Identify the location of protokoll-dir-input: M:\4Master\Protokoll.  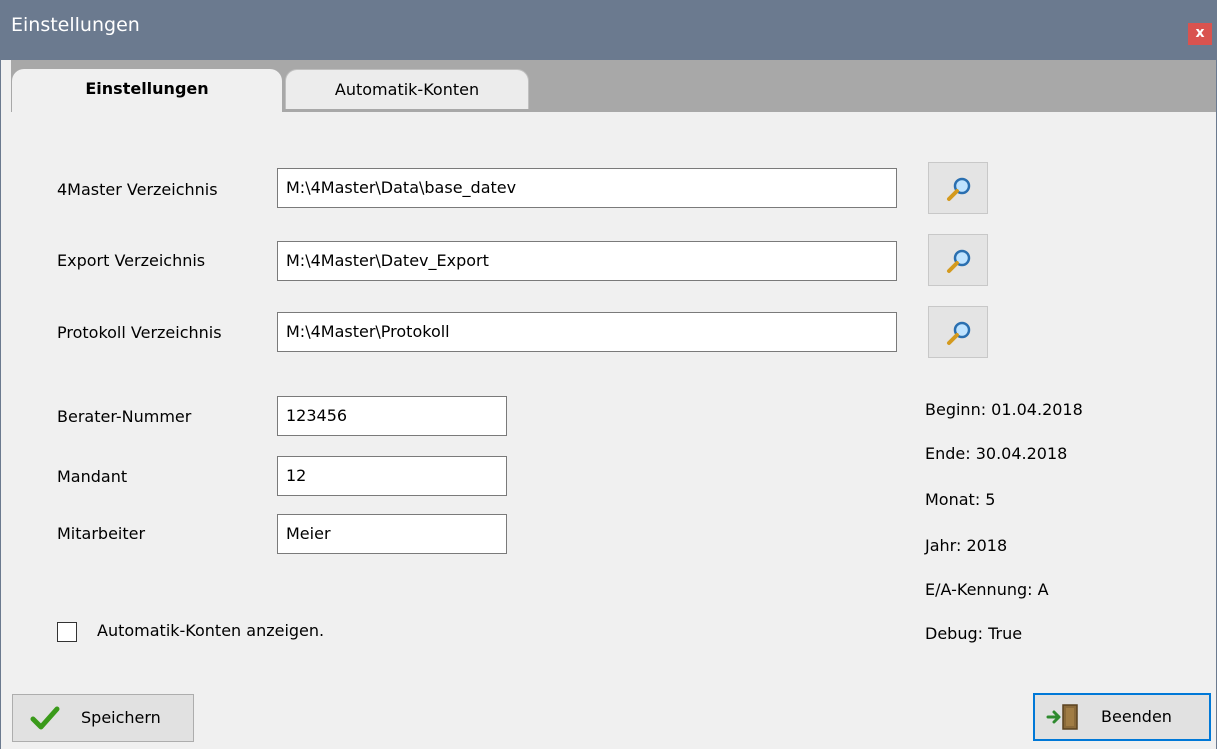
(587, 332).